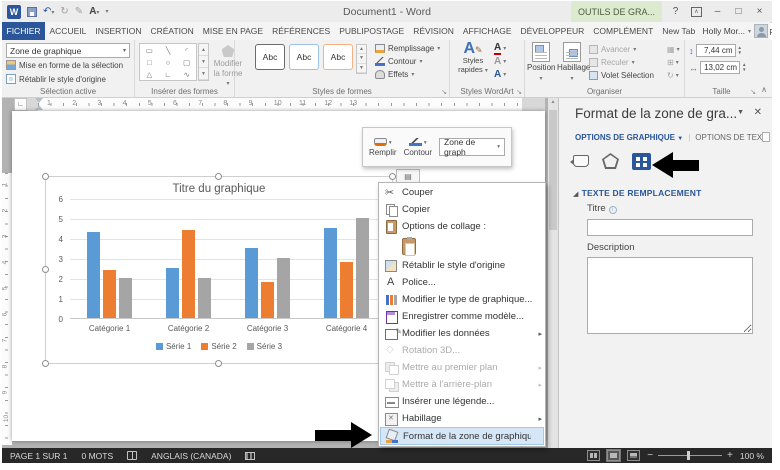 The image size is (780, 470). I want to click on zoom-in-icon: +, so click(730, 455).